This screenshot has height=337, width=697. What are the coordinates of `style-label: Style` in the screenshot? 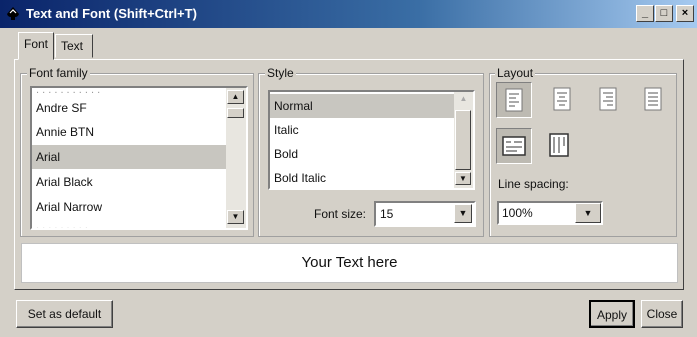 It's located at (280, 73).